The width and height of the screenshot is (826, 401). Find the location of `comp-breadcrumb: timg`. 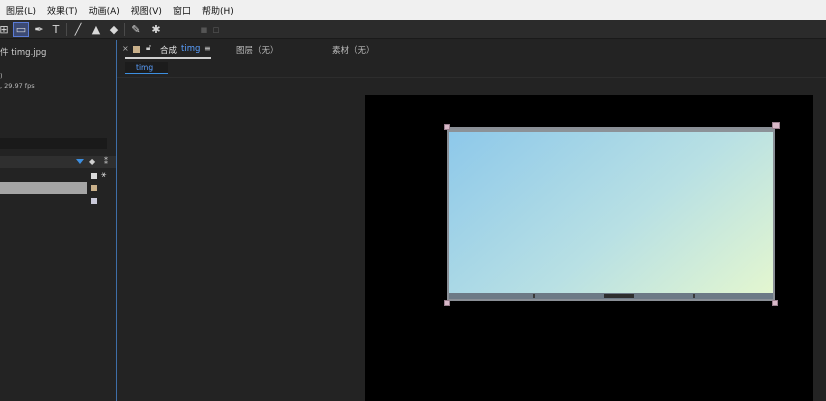

comp-breadcrumb: timg is located at coordinates (146, 68).